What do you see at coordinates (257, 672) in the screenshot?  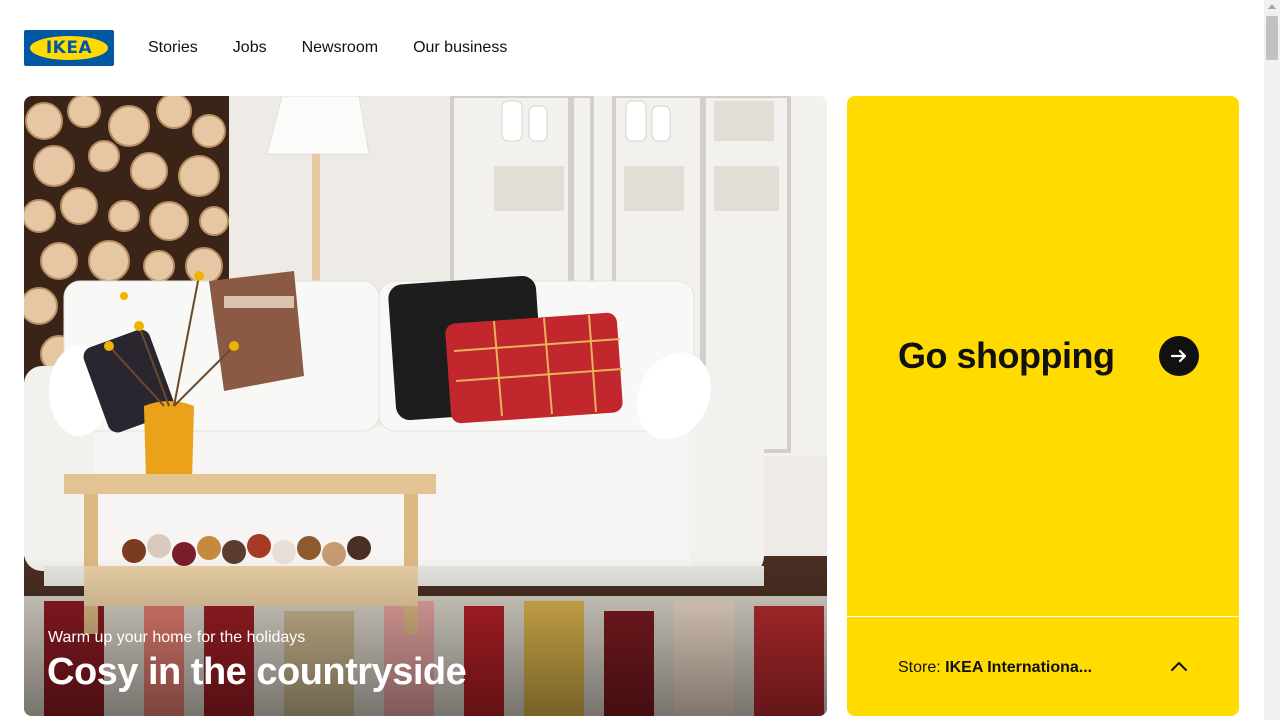 I see `hero-title: Cosy in the countryside` at bounding box center [257, 672].